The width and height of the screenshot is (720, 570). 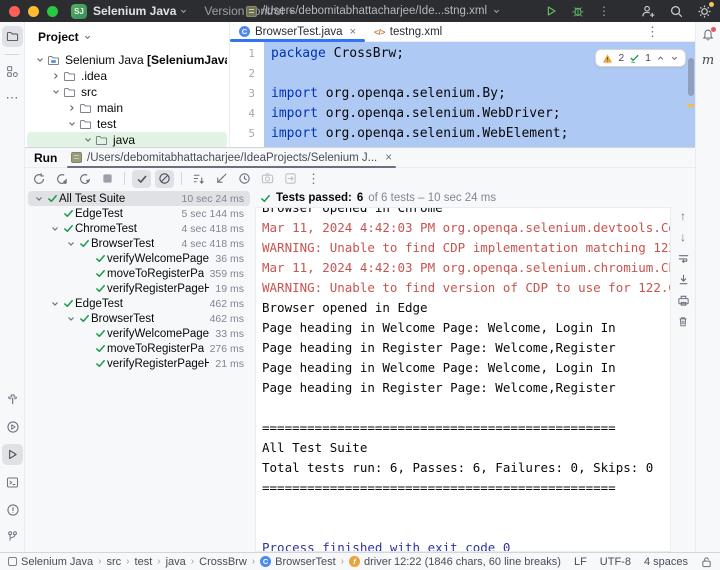 I want to click on test-tree-item: verifyWelcomePageHeading 36 ms, so click(x=139, y=258).